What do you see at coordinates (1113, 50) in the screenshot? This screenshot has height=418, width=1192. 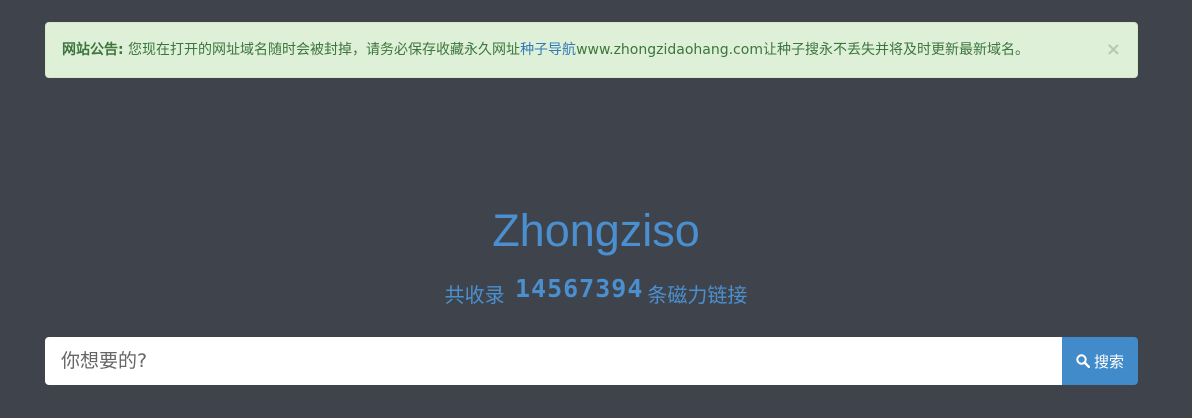 I see `close-icon: ×` at bounding box center [1113, 50].